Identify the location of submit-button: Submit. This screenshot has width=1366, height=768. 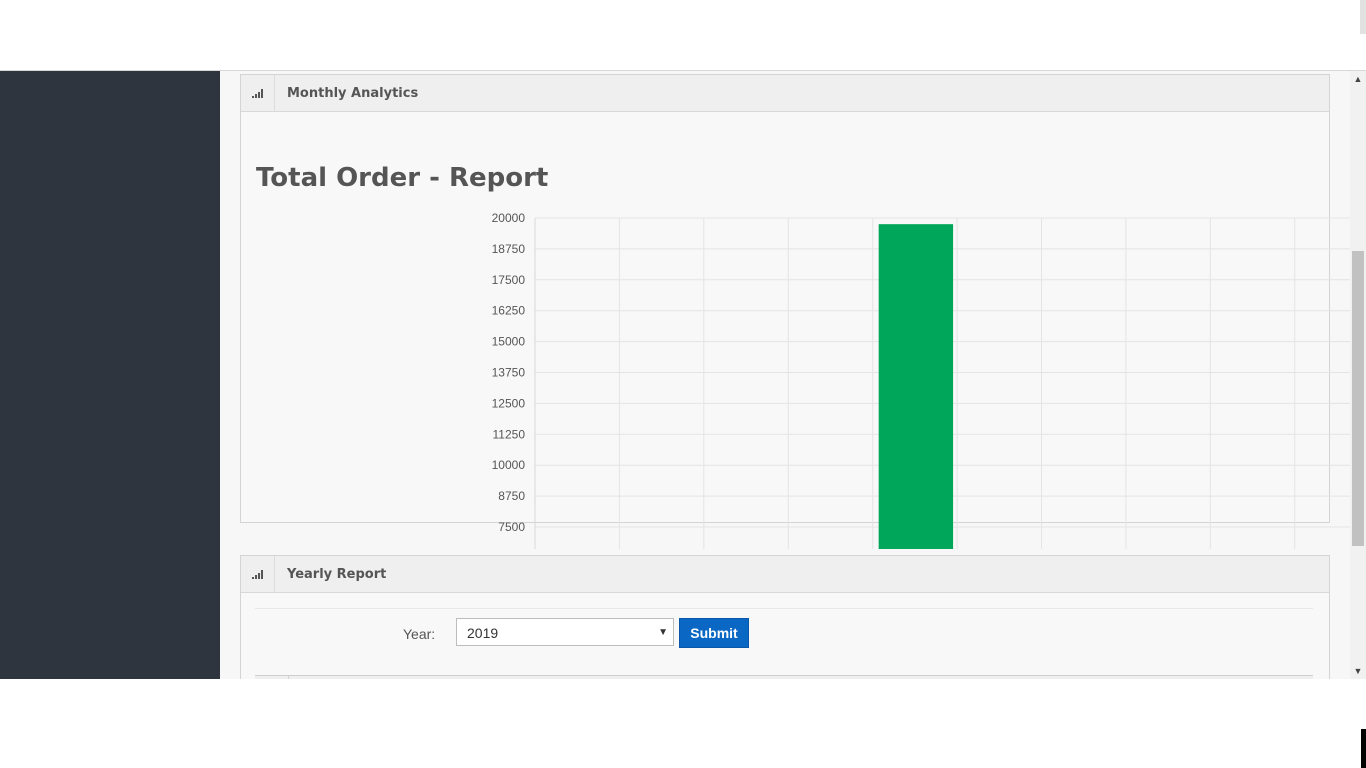
(714, 633).